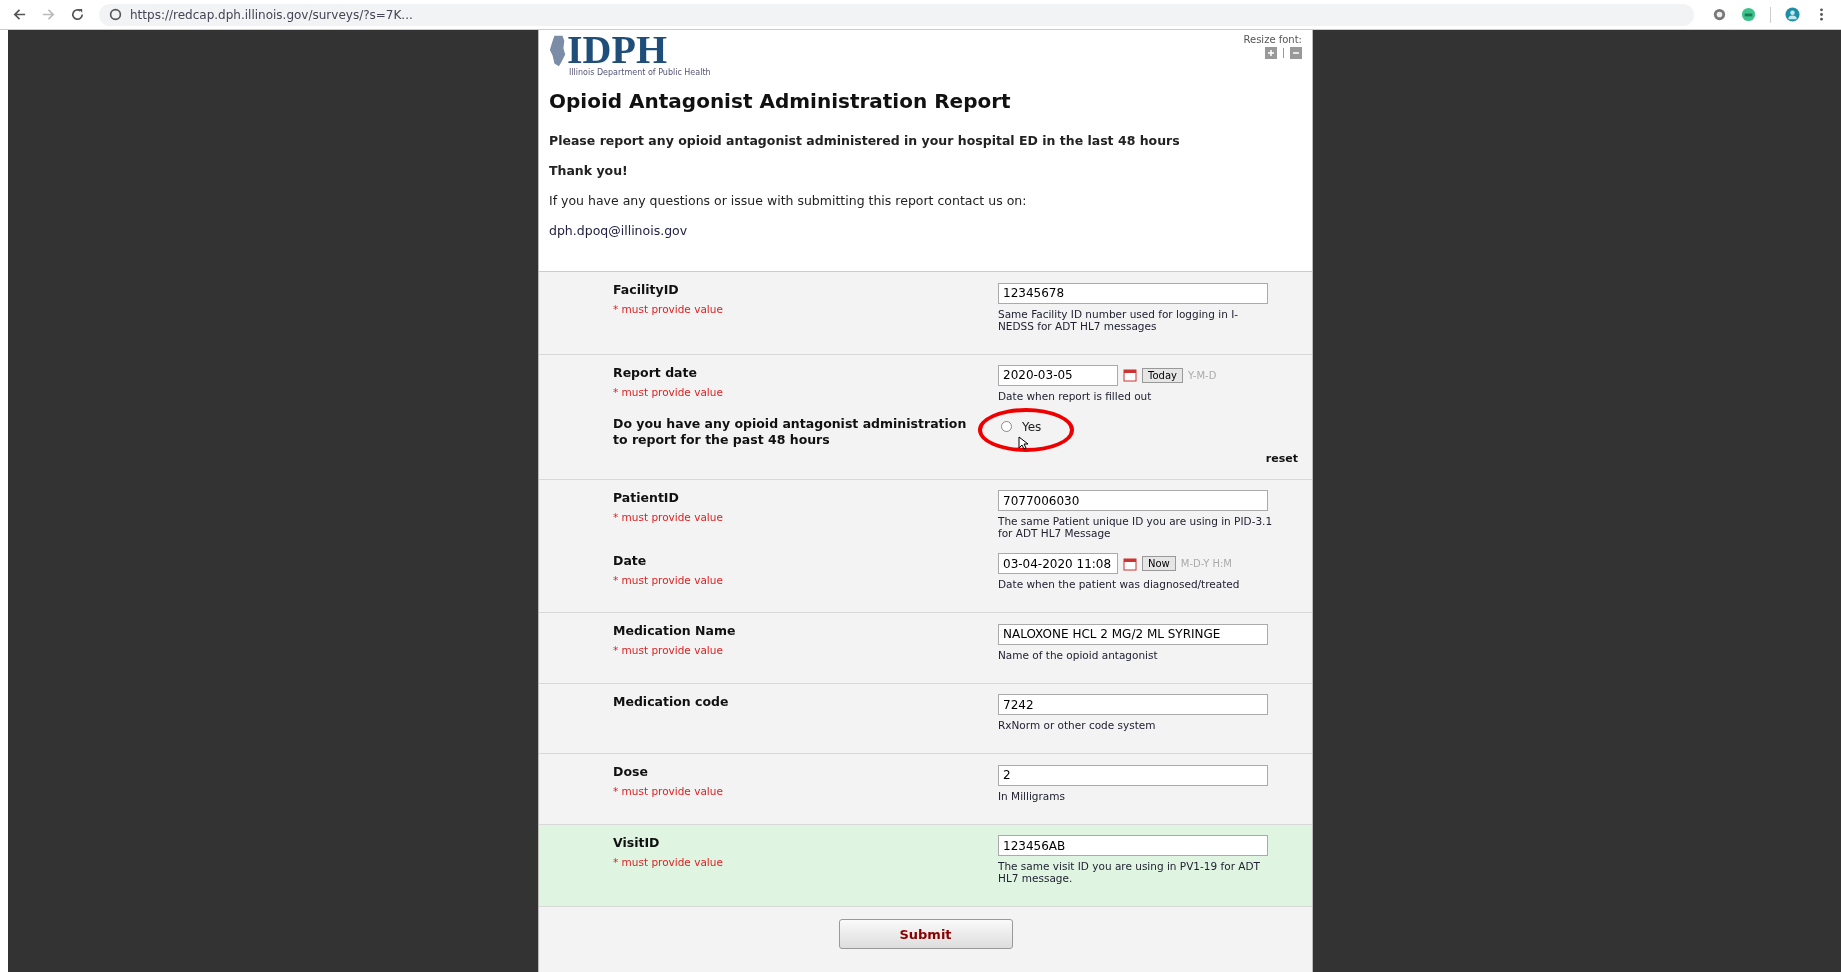 Image resolution: width=1841 pixels, height=972 pixels. What do you see at coordinates (630, 560) in the screenshot?
I see `field-label: Date` at bounding box center [630, 560].